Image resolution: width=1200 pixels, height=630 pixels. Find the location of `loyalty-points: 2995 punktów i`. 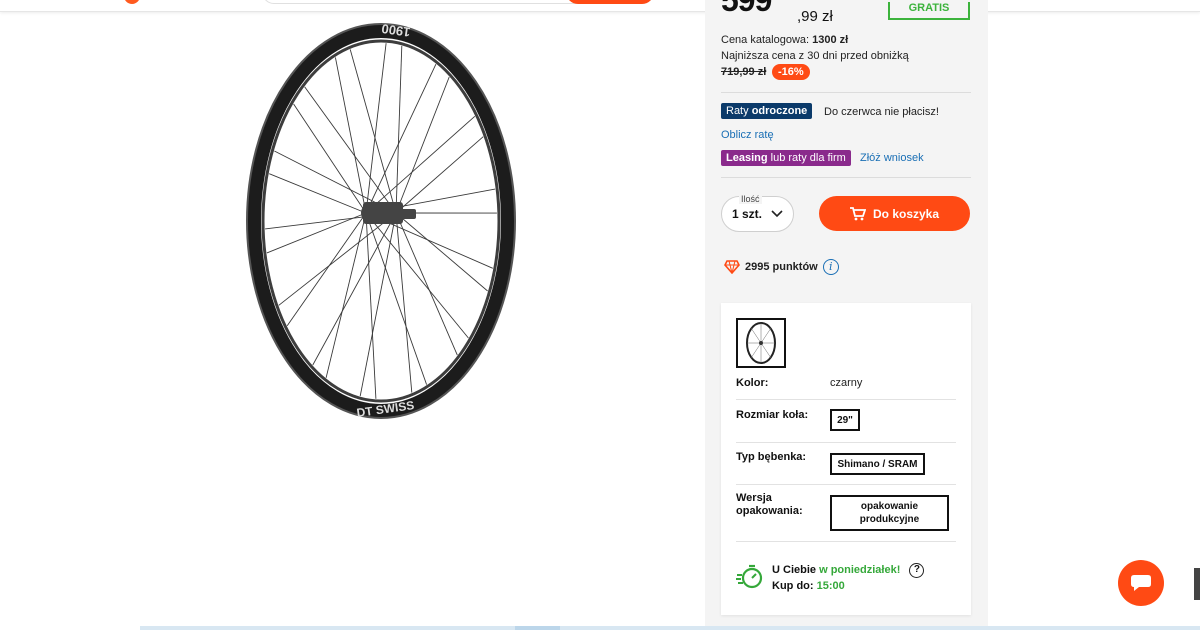

loyalty-points: 2995 punktów i is located at coordinates (781, 267).